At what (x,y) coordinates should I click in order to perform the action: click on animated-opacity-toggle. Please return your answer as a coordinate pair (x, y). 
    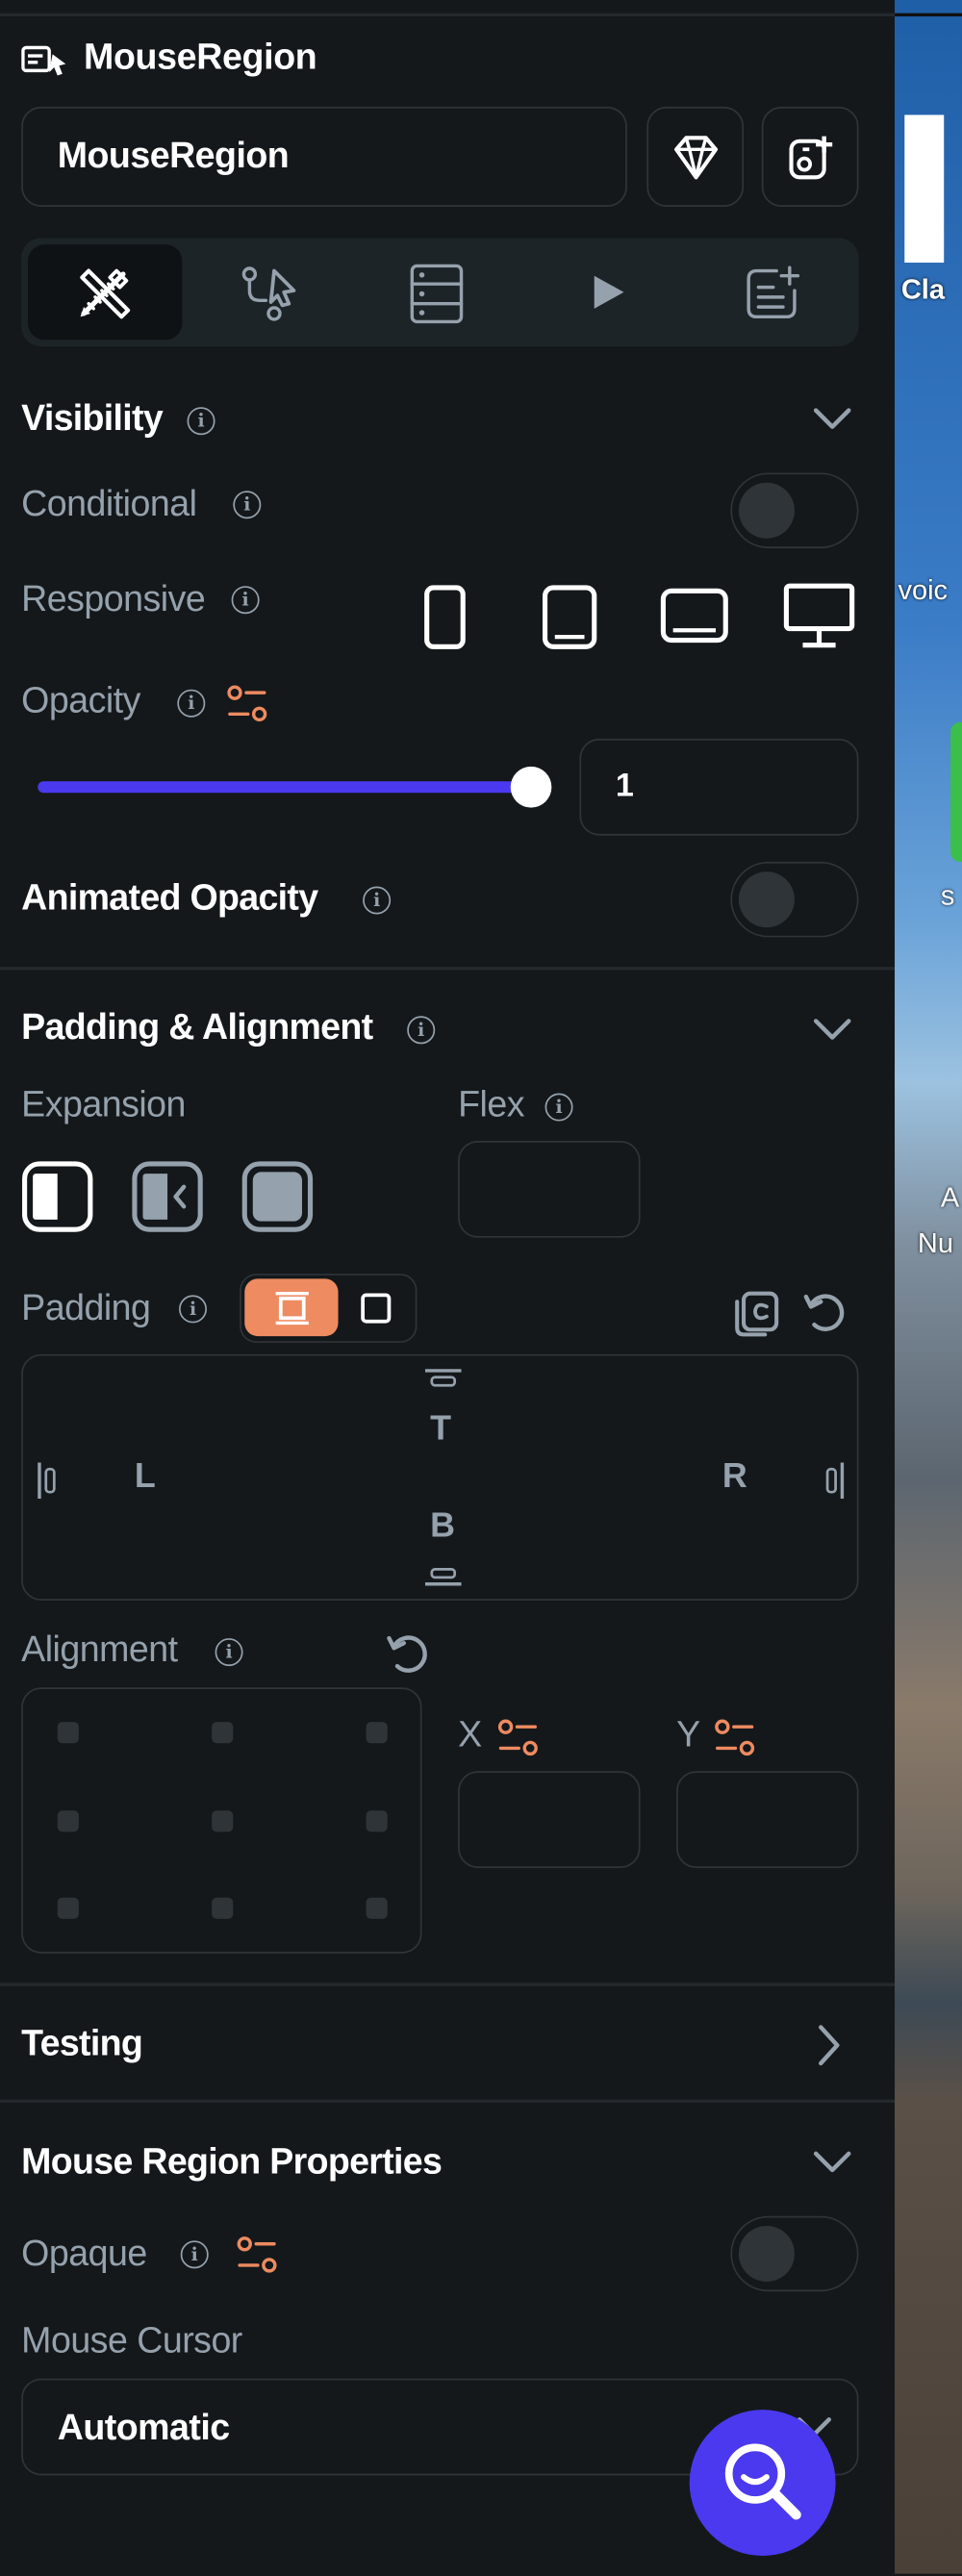
    Looking at the image, I should click on (795, 900).